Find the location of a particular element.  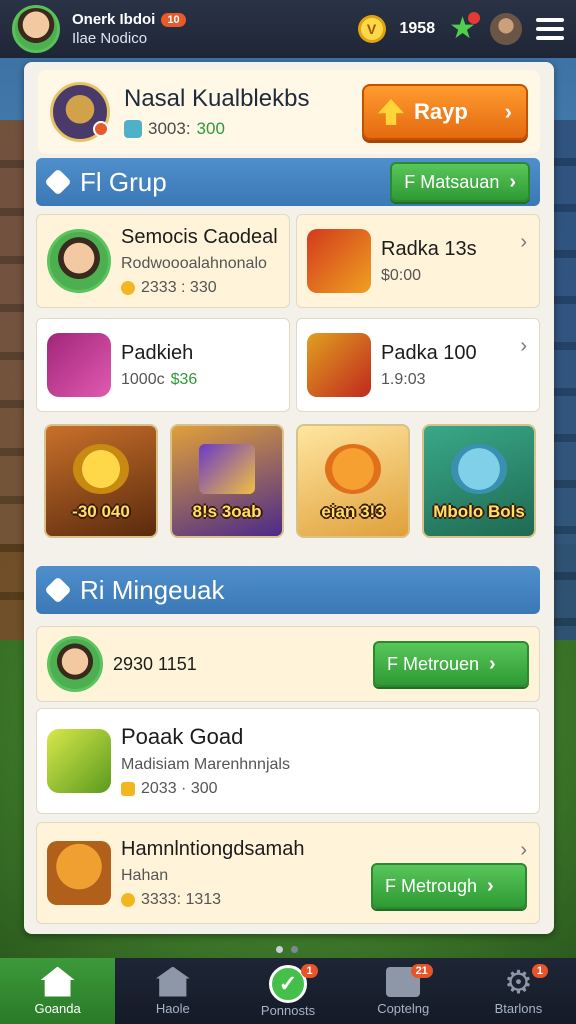

reward-tile: -30 040 is located at coordinates (101, 481).